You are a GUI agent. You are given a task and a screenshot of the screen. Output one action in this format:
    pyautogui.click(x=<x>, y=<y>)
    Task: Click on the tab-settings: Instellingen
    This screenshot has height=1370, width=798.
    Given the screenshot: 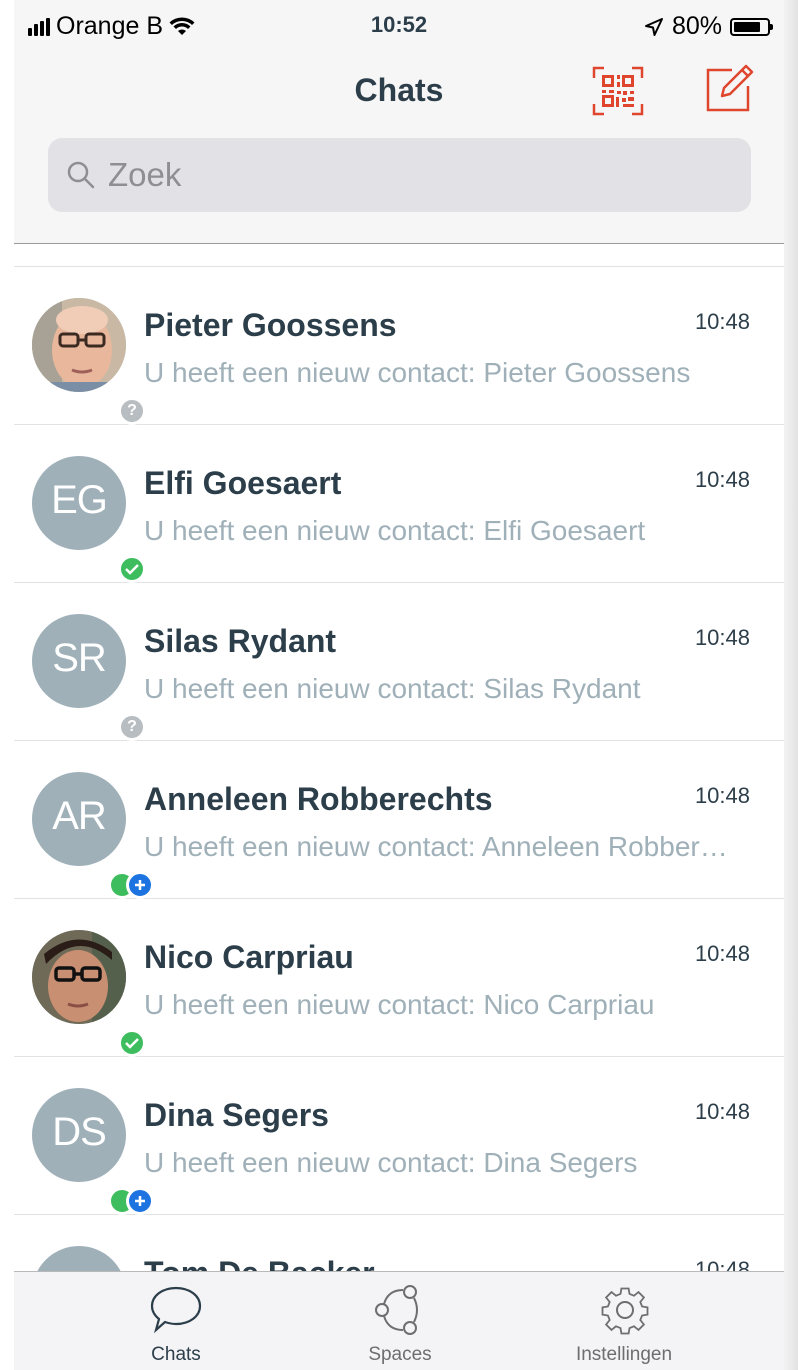 What is the action you would take?
    pyautogui.click(x=624, y=1321)
    